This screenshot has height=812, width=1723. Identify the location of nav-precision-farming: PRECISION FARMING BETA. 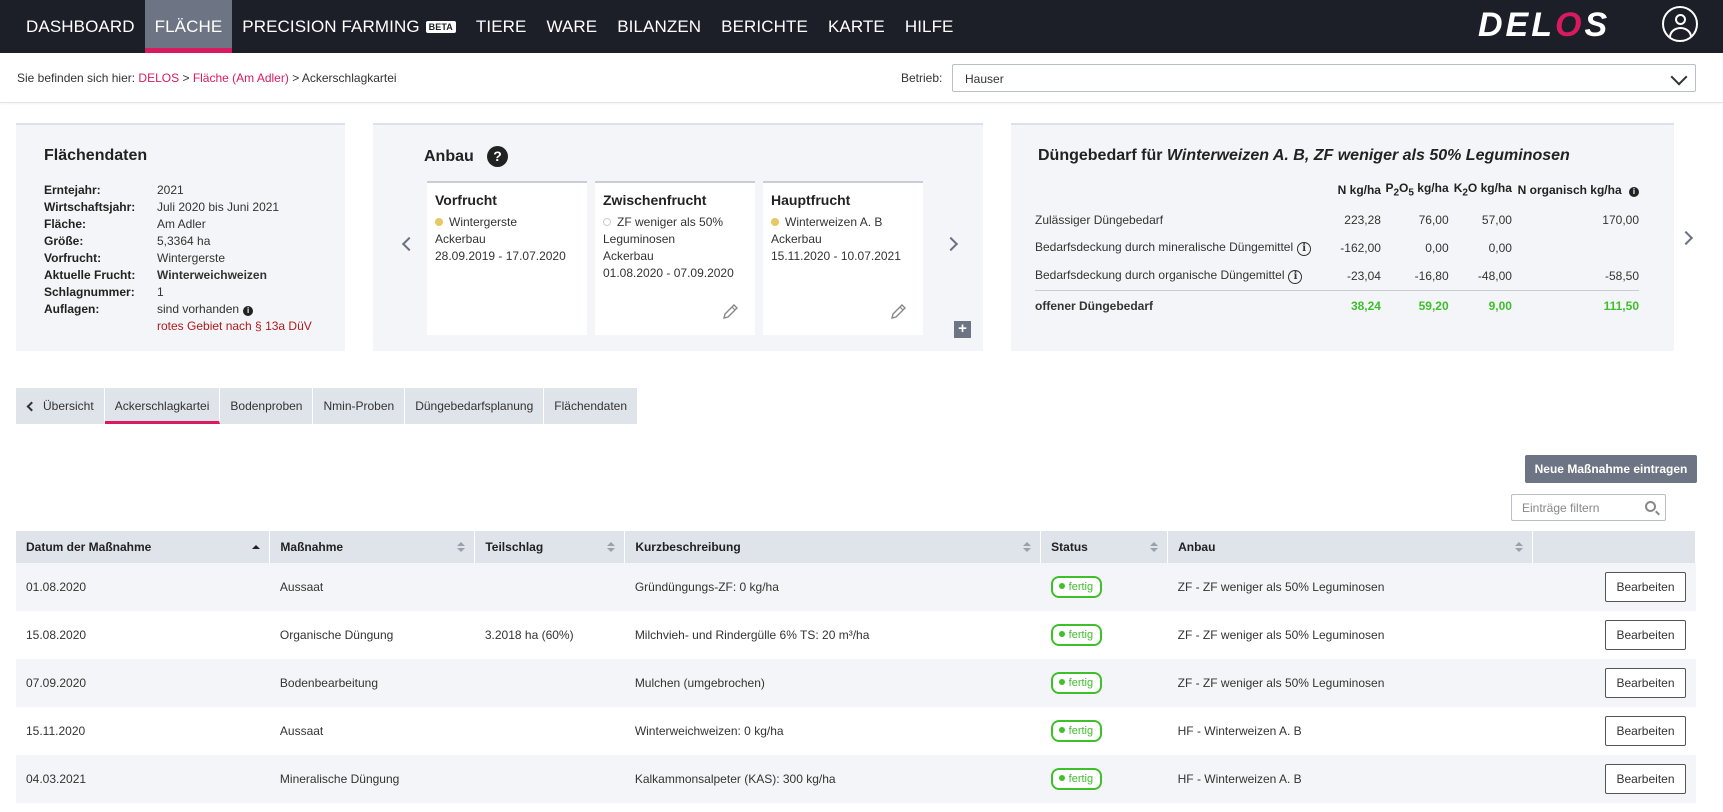
(349, 26).